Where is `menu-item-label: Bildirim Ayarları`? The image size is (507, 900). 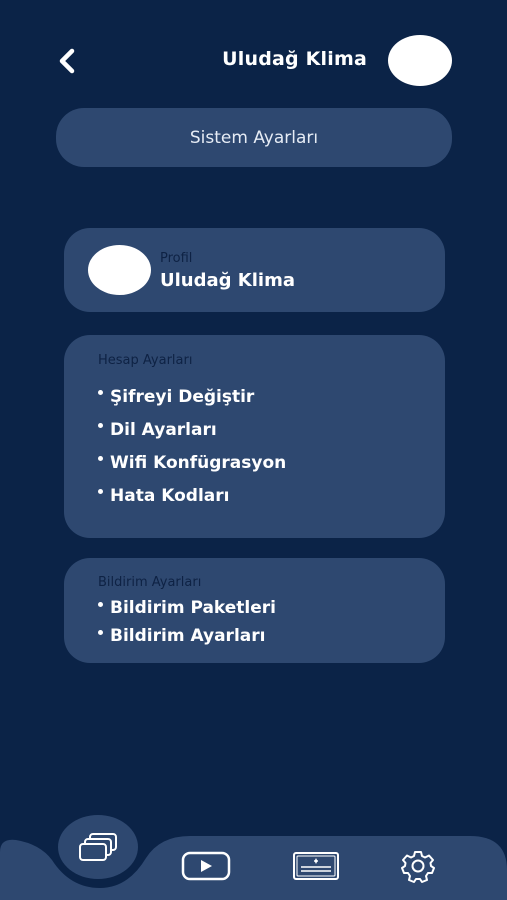 menu-item-label: Bildirim Ayarları is located at coordinates (188, 636).